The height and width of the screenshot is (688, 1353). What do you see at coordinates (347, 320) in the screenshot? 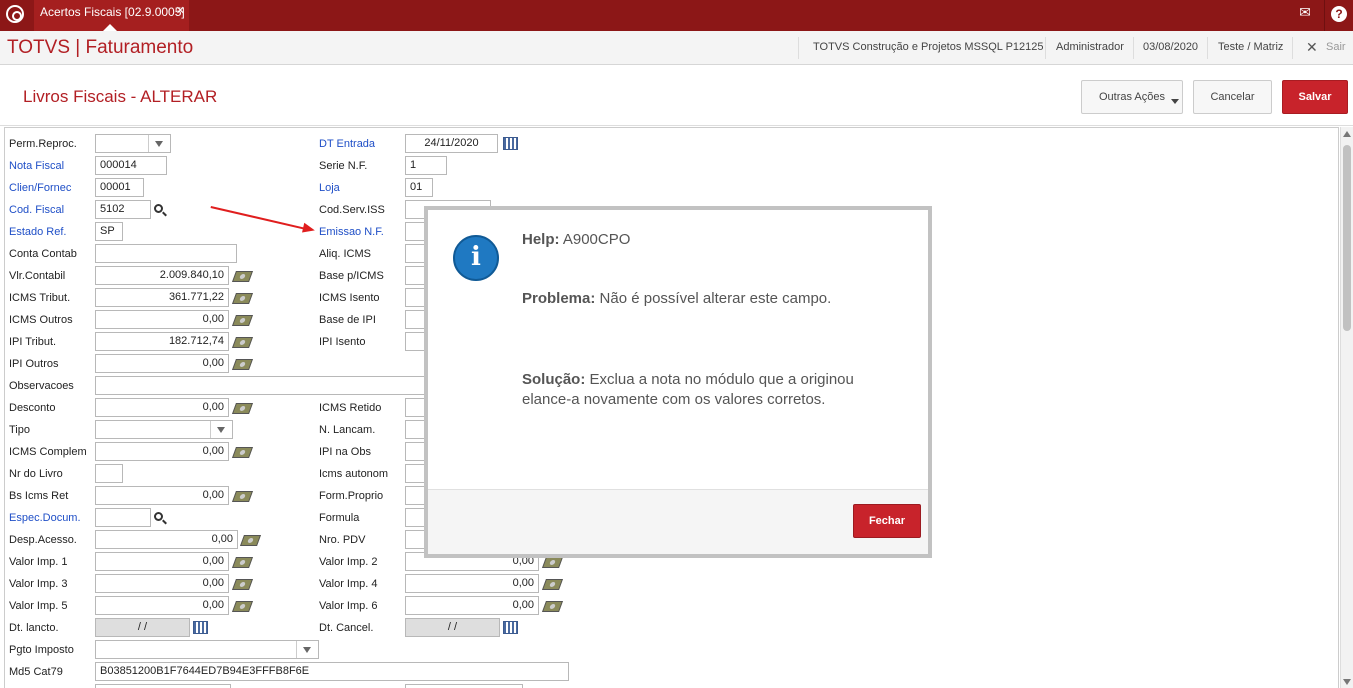
I see `label-base-de-ipi: Base de IPI` at bounding box center [347, 320].